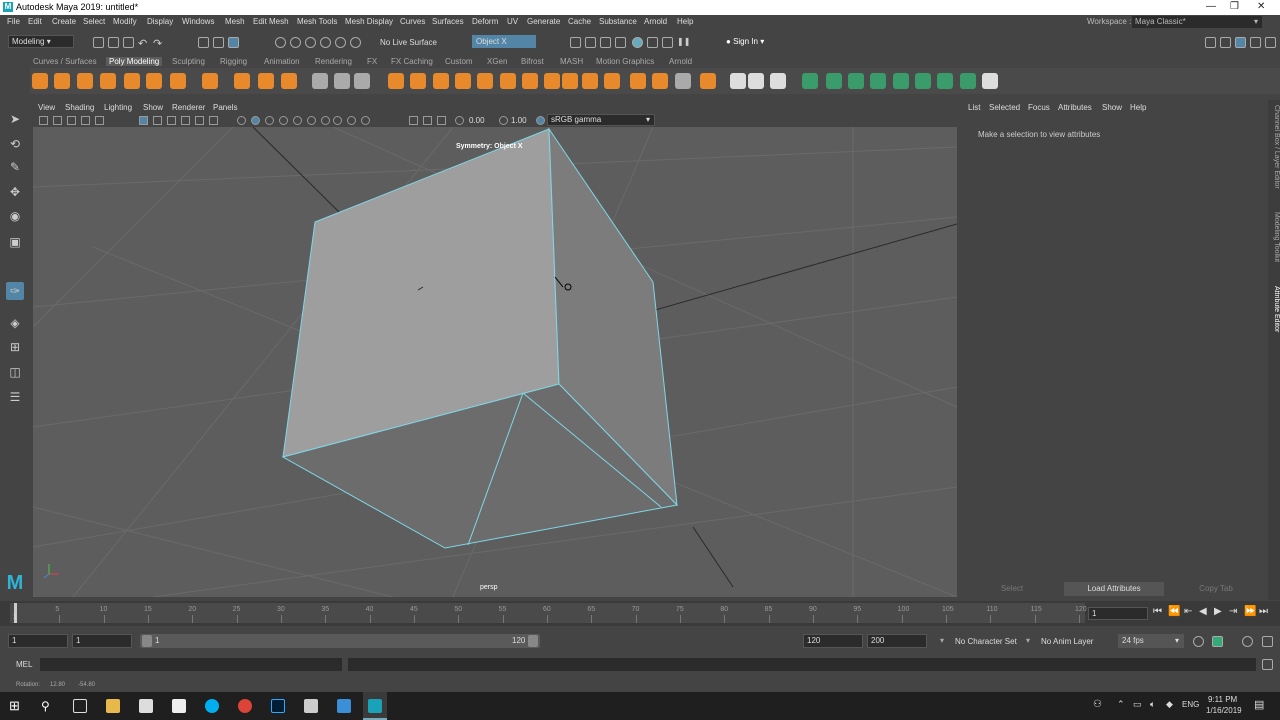 Image resolution: width=1280 pixels, height=720 pixels. What do you see at coordinates (1234, 6) in the screenshot?
I see `restore-icon: ❐` at bounding box center [1234, 6].